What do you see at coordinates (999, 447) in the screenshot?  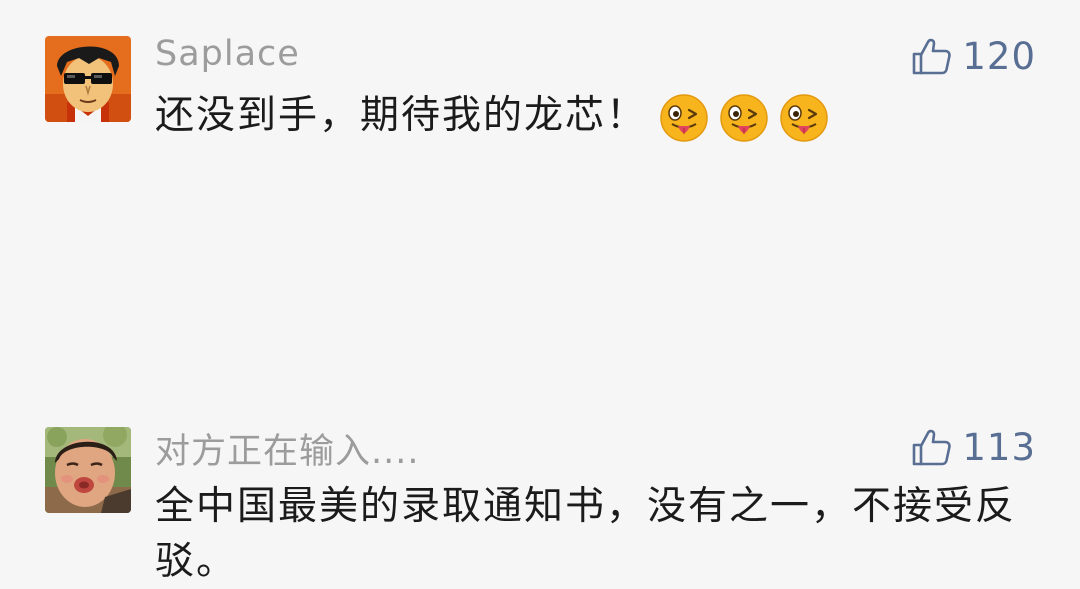 I see `like-count: 113` at bounding box center [999, 447].